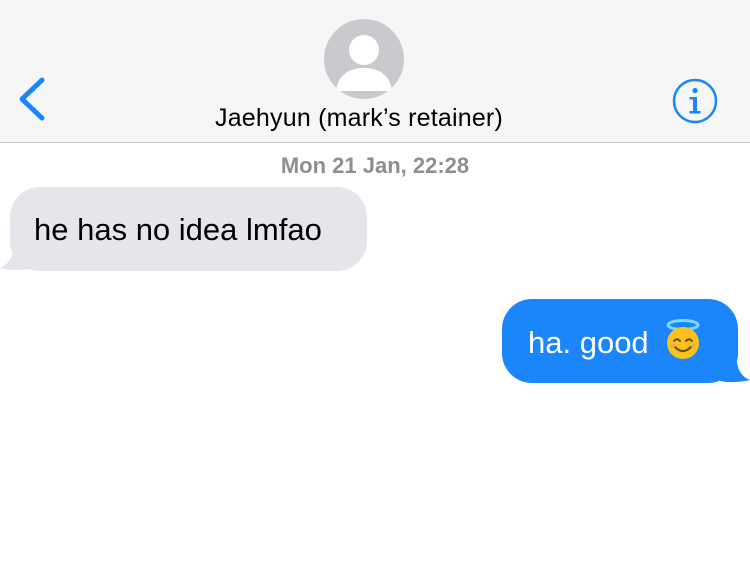 This screenshot has height=567, width=750. What do you see at coordinates (735, 367) in the screenshot?
I see `outgoing-bubble-tail` at bounding box center [735, 367].